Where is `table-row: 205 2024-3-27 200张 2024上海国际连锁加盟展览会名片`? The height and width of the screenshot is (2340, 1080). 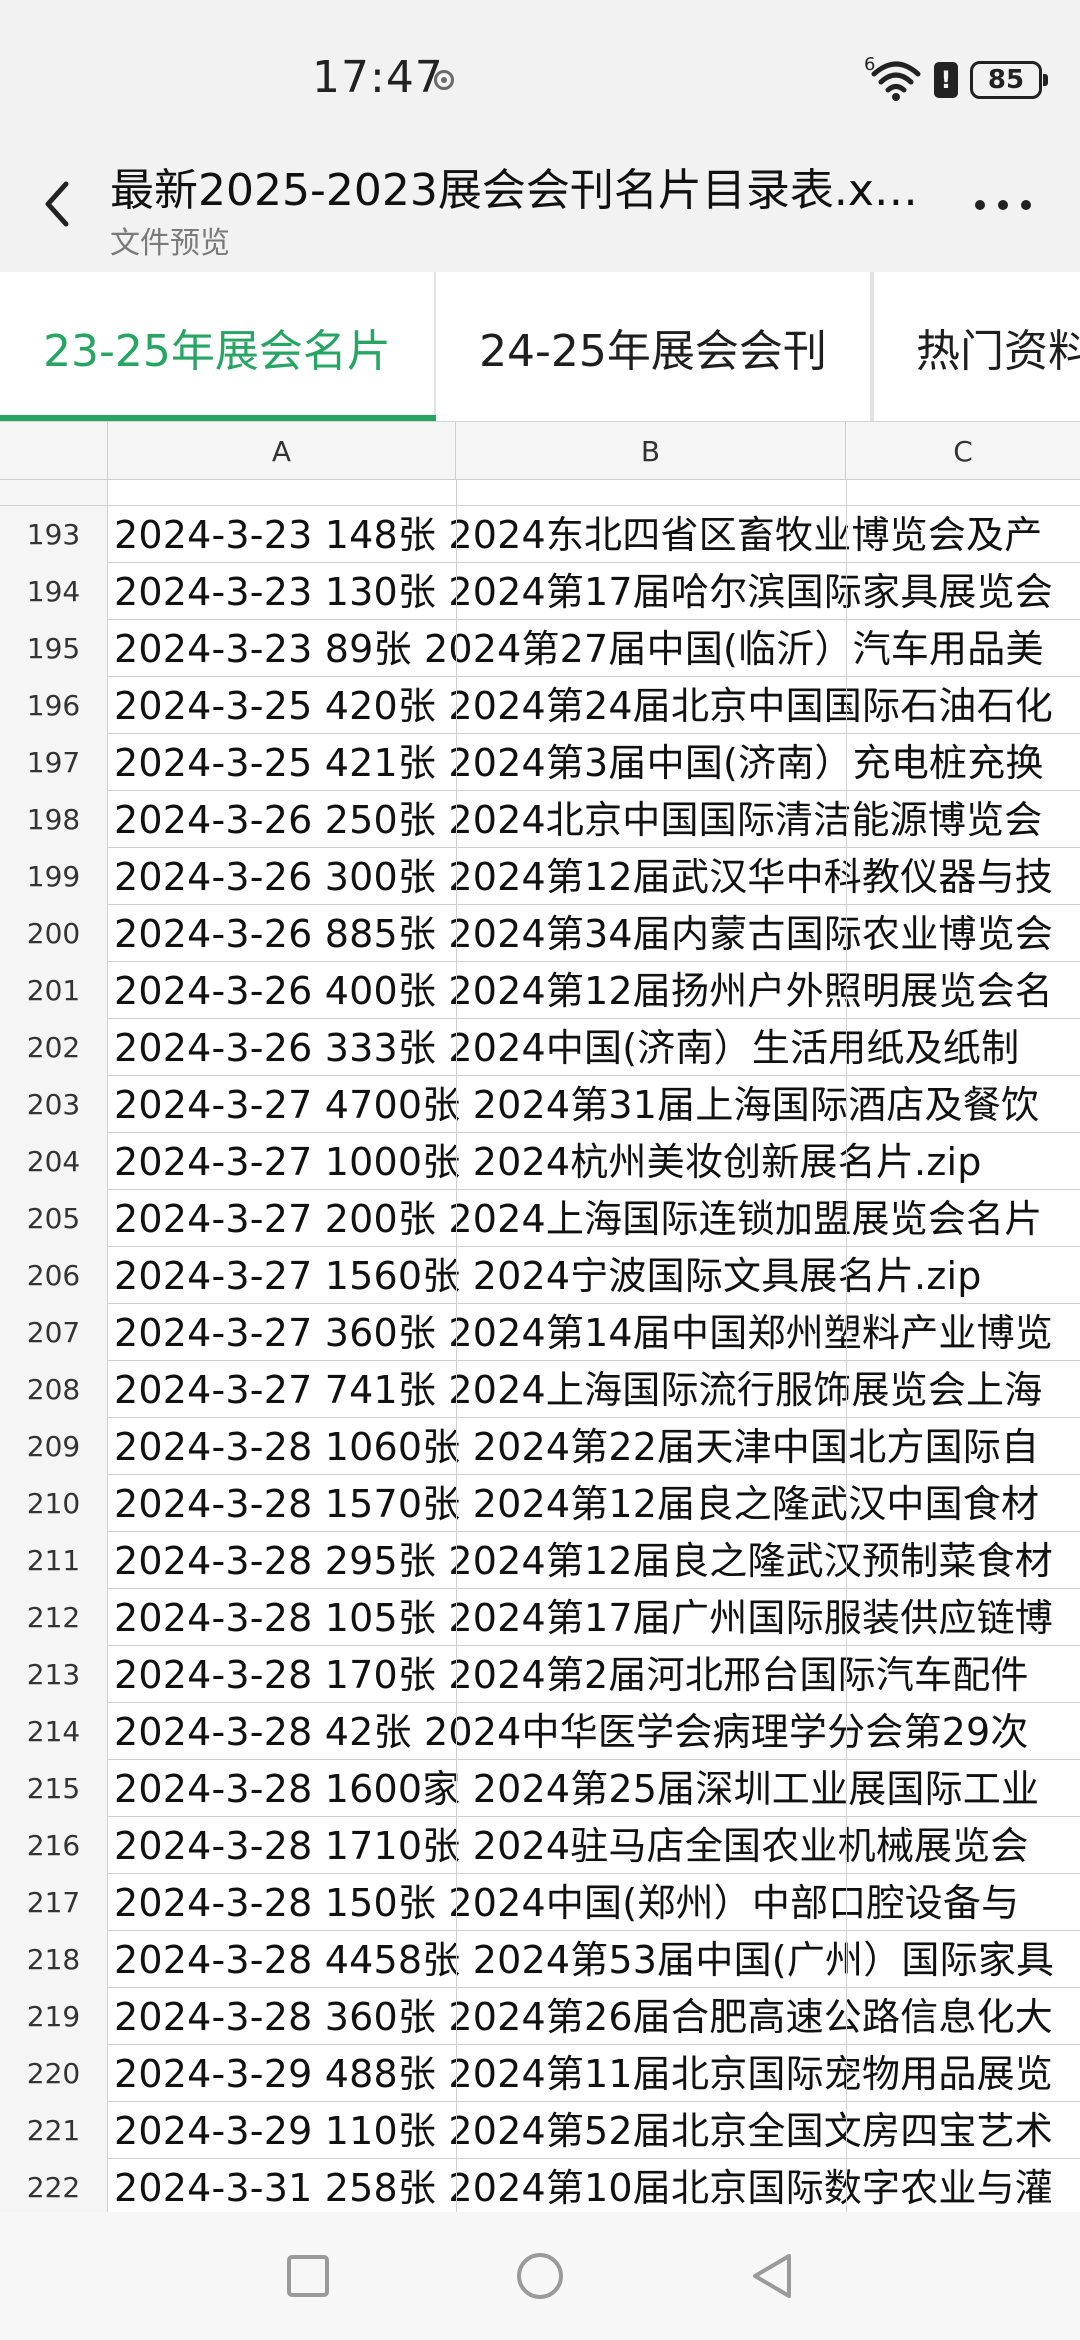
table-row: 205 2024-3-27 200张 2024上海国际连锁加盟展览会名片 is located at coordinates (540, 1218).